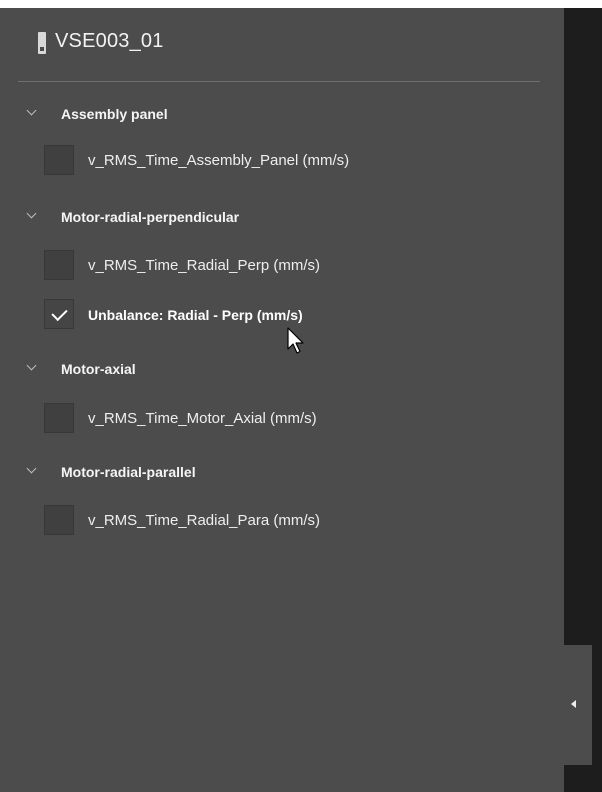 This screenshot has width=602, height=792. What do you see at coordinates (279, 81) in the screenshot?
I see `header-divider` at bounding box center [279, 81].